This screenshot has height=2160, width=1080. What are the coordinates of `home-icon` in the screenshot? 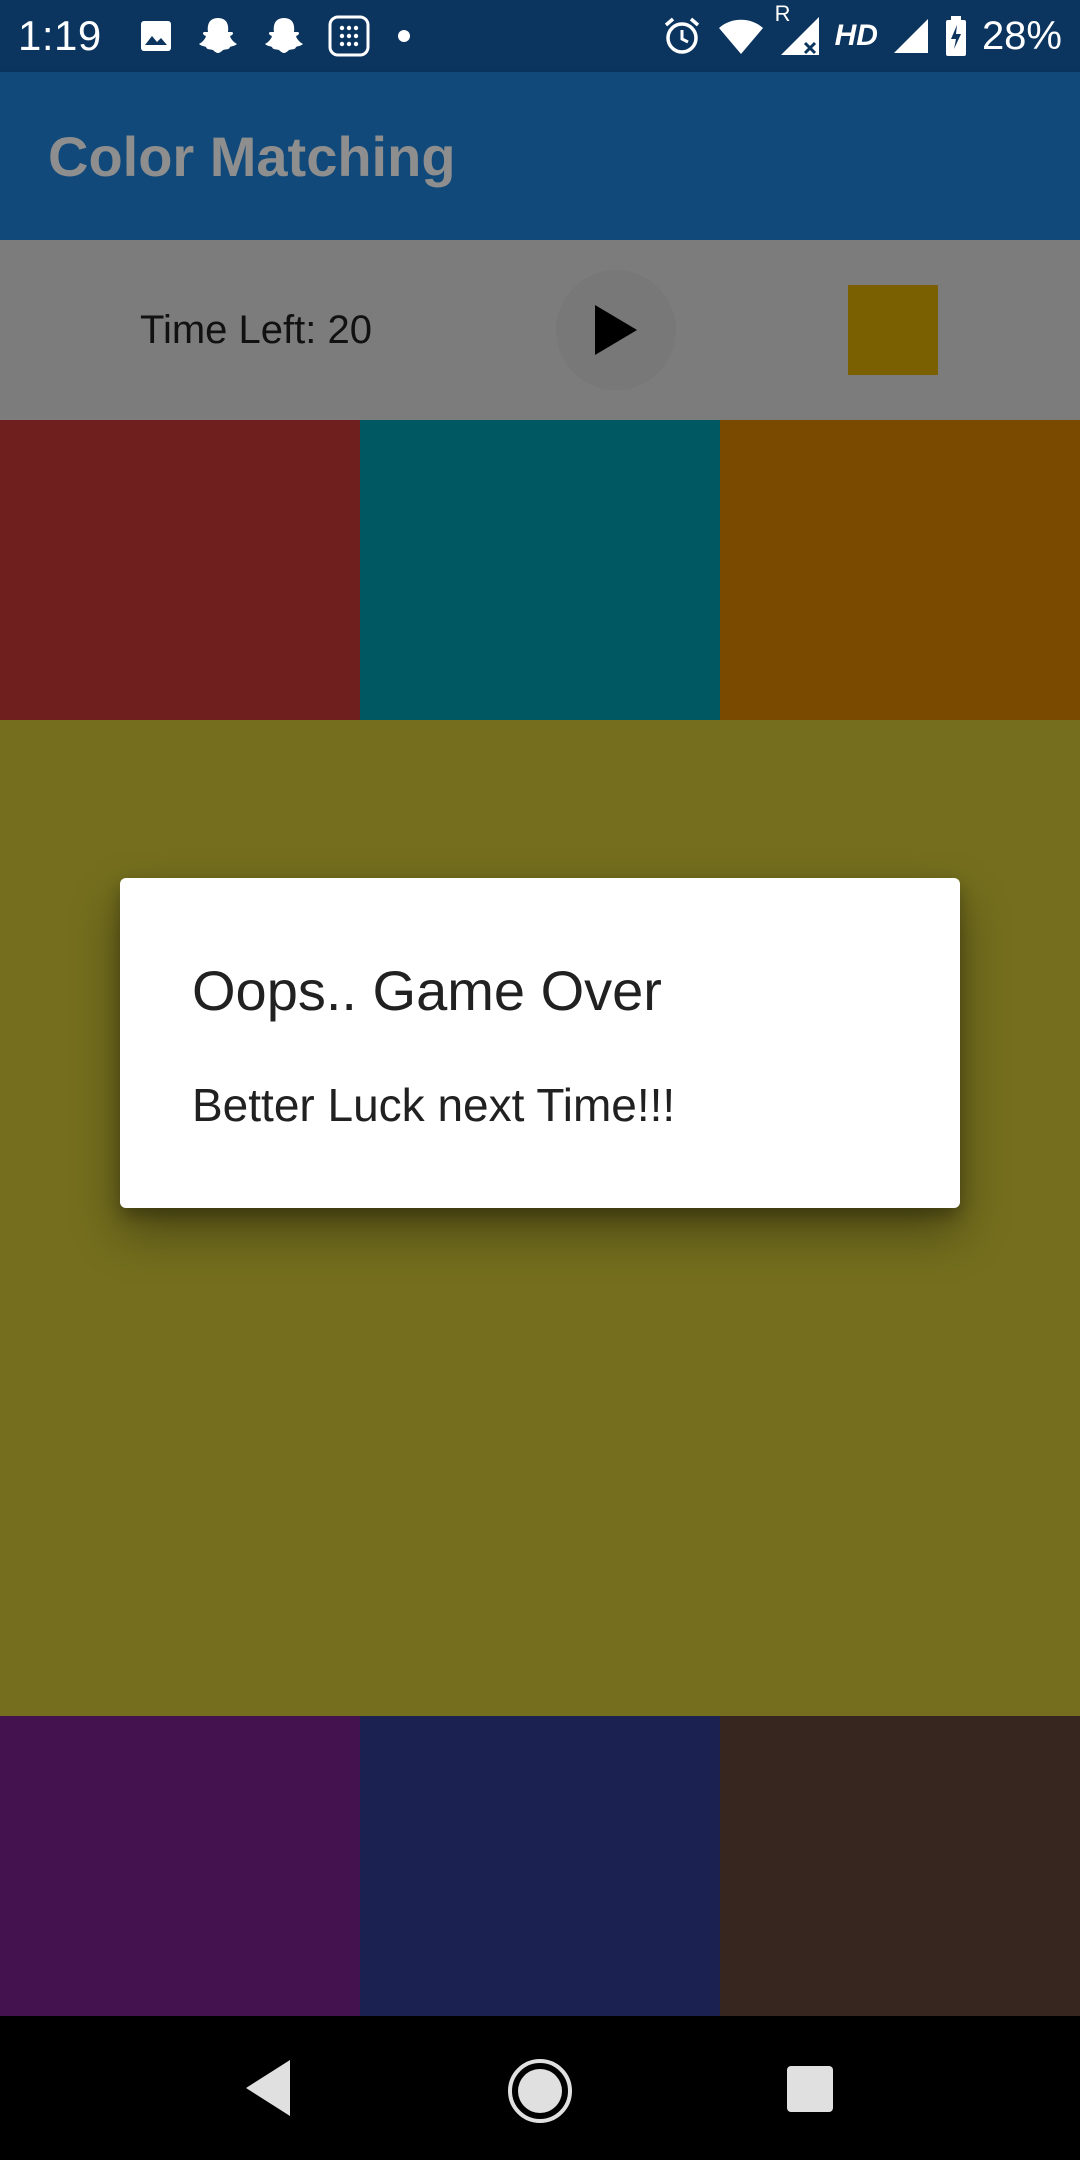 It's located at (540, 2091).